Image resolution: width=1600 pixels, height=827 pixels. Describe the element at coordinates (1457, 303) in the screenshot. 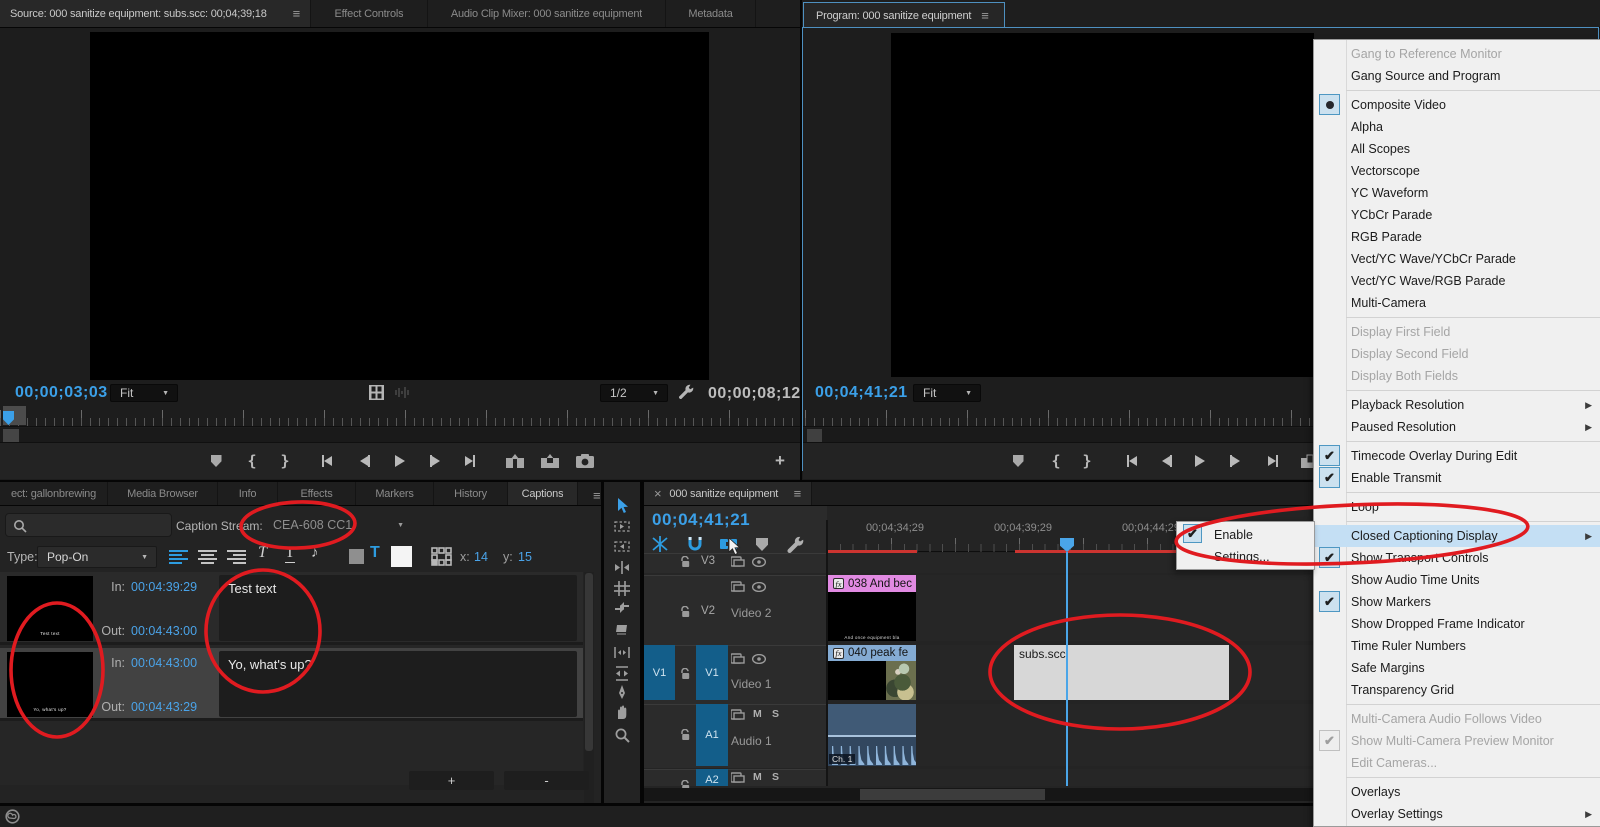

I see `menu-item-multi-camera: Multi-Camera` at that location.